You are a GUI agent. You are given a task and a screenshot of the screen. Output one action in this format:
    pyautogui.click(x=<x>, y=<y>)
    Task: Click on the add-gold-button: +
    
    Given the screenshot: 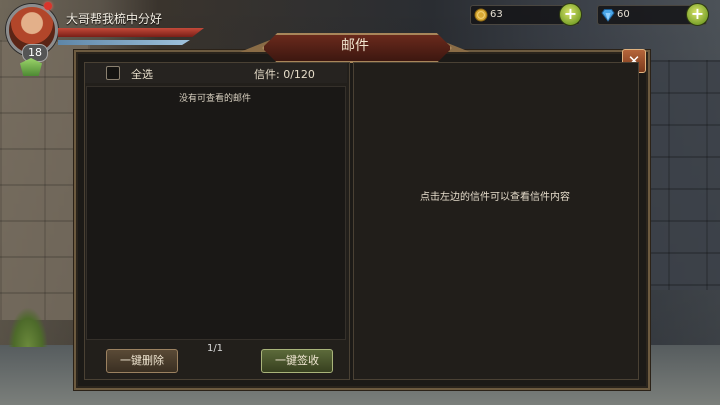 What is the action you would take?
    pyautogui.click(x=570, y=14)
    